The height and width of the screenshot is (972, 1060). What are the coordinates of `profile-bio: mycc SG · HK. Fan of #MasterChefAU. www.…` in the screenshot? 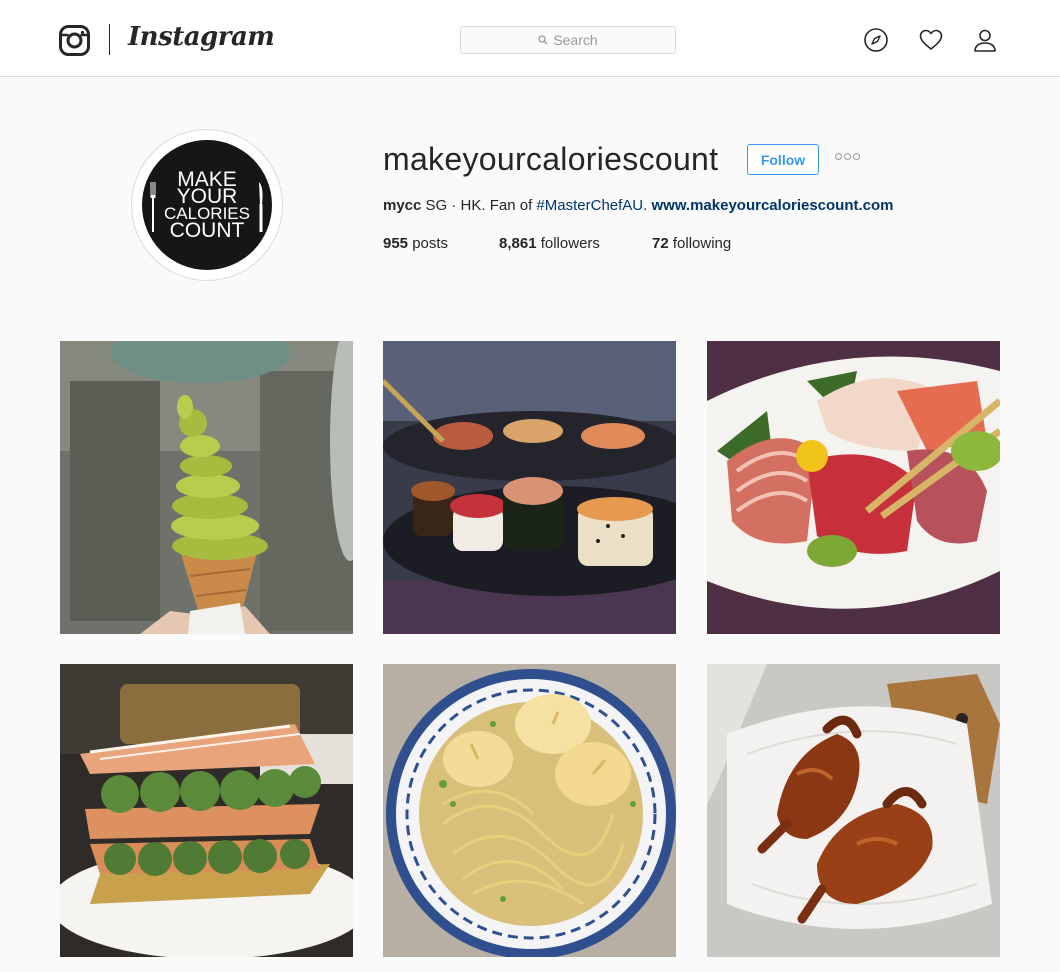 It's located at (638, 205).